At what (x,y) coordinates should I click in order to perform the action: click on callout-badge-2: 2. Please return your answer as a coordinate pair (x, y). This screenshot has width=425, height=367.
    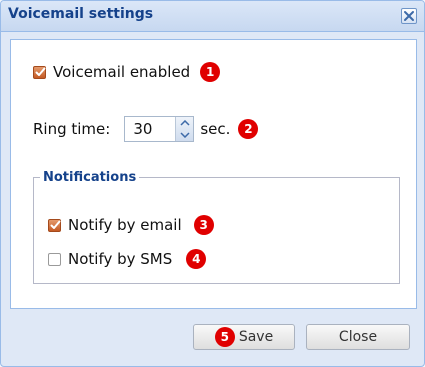
    Looking at the image, I should click on (248, 129).